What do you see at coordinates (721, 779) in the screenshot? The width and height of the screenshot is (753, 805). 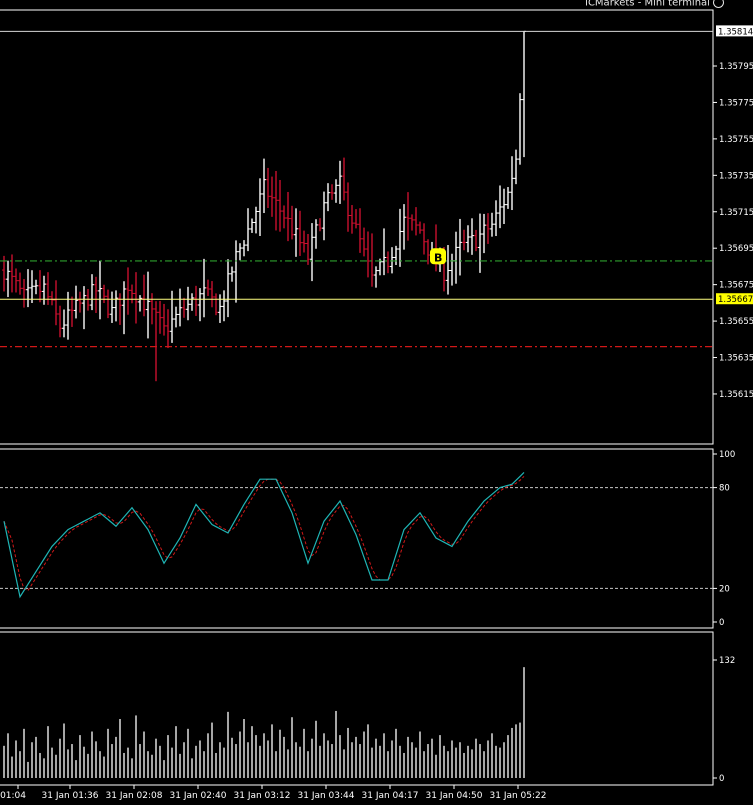 I see `volume-tick-label: 0` at bounding box center [721, 779].